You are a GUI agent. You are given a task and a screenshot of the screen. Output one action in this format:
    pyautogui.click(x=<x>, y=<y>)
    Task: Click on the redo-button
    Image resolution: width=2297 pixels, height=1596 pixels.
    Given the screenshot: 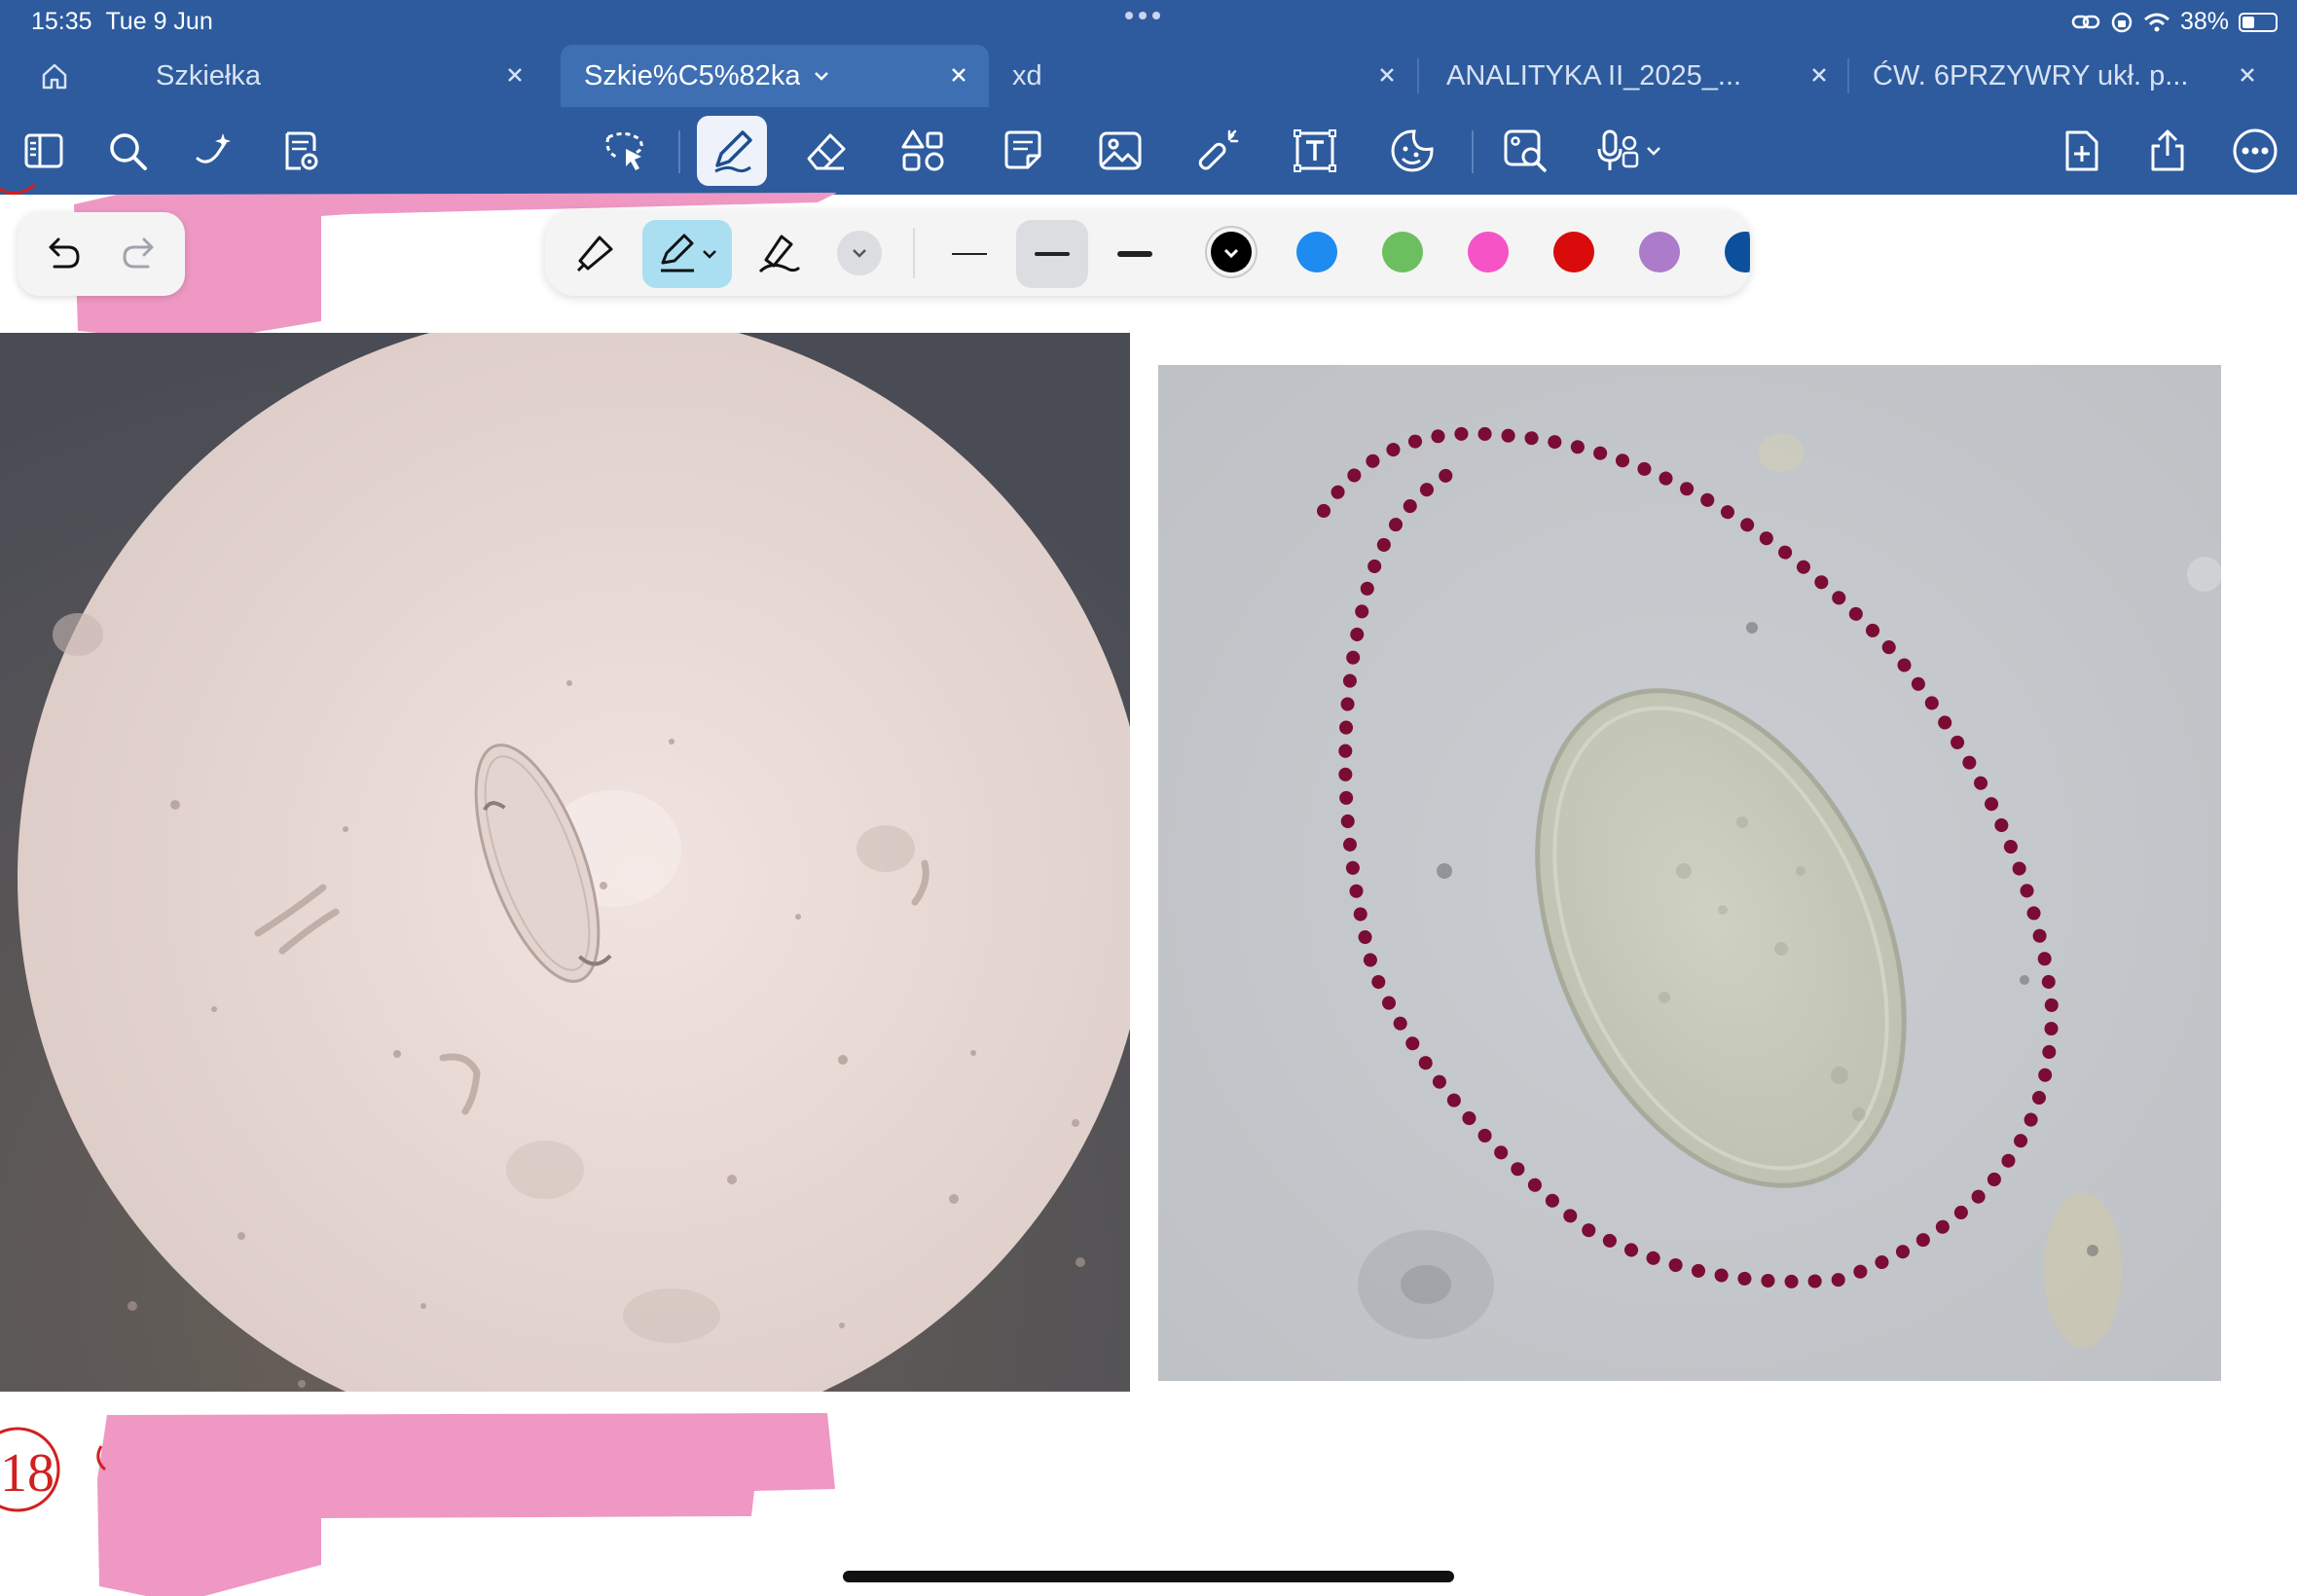 What is the action you would take?
    pyautogui.click(x=140, y=255)
    